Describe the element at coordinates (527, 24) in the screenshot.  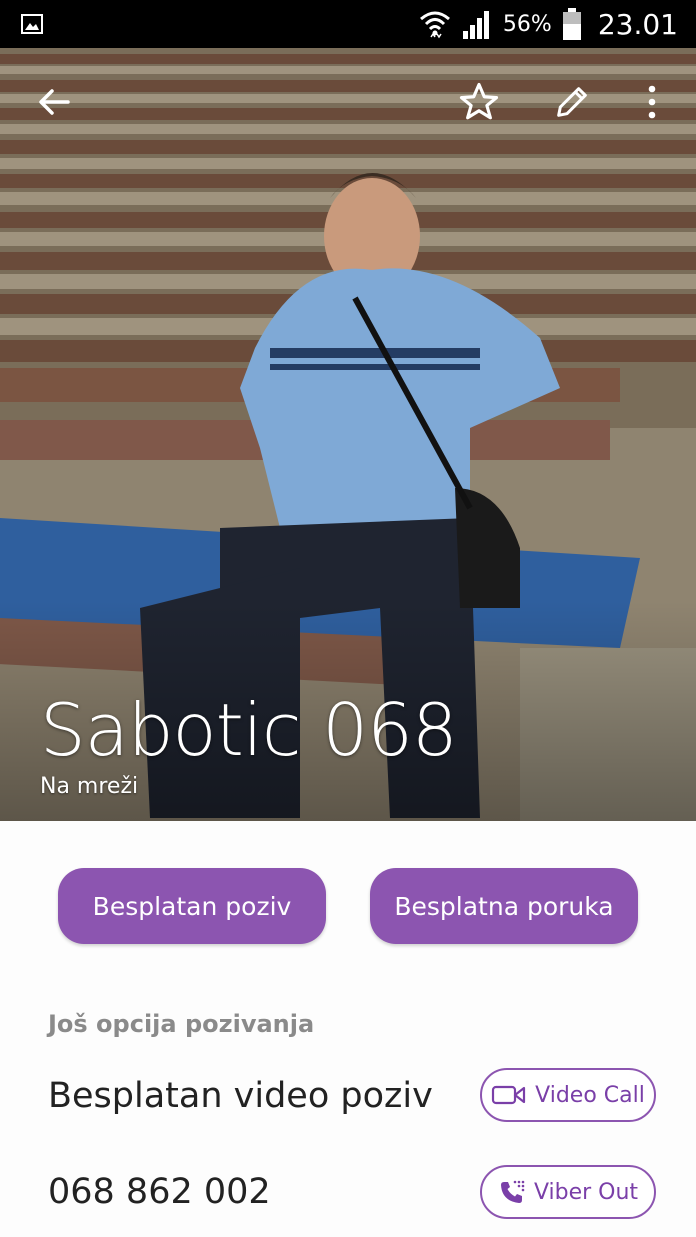
I see `battery-percent: 56%` at that location.